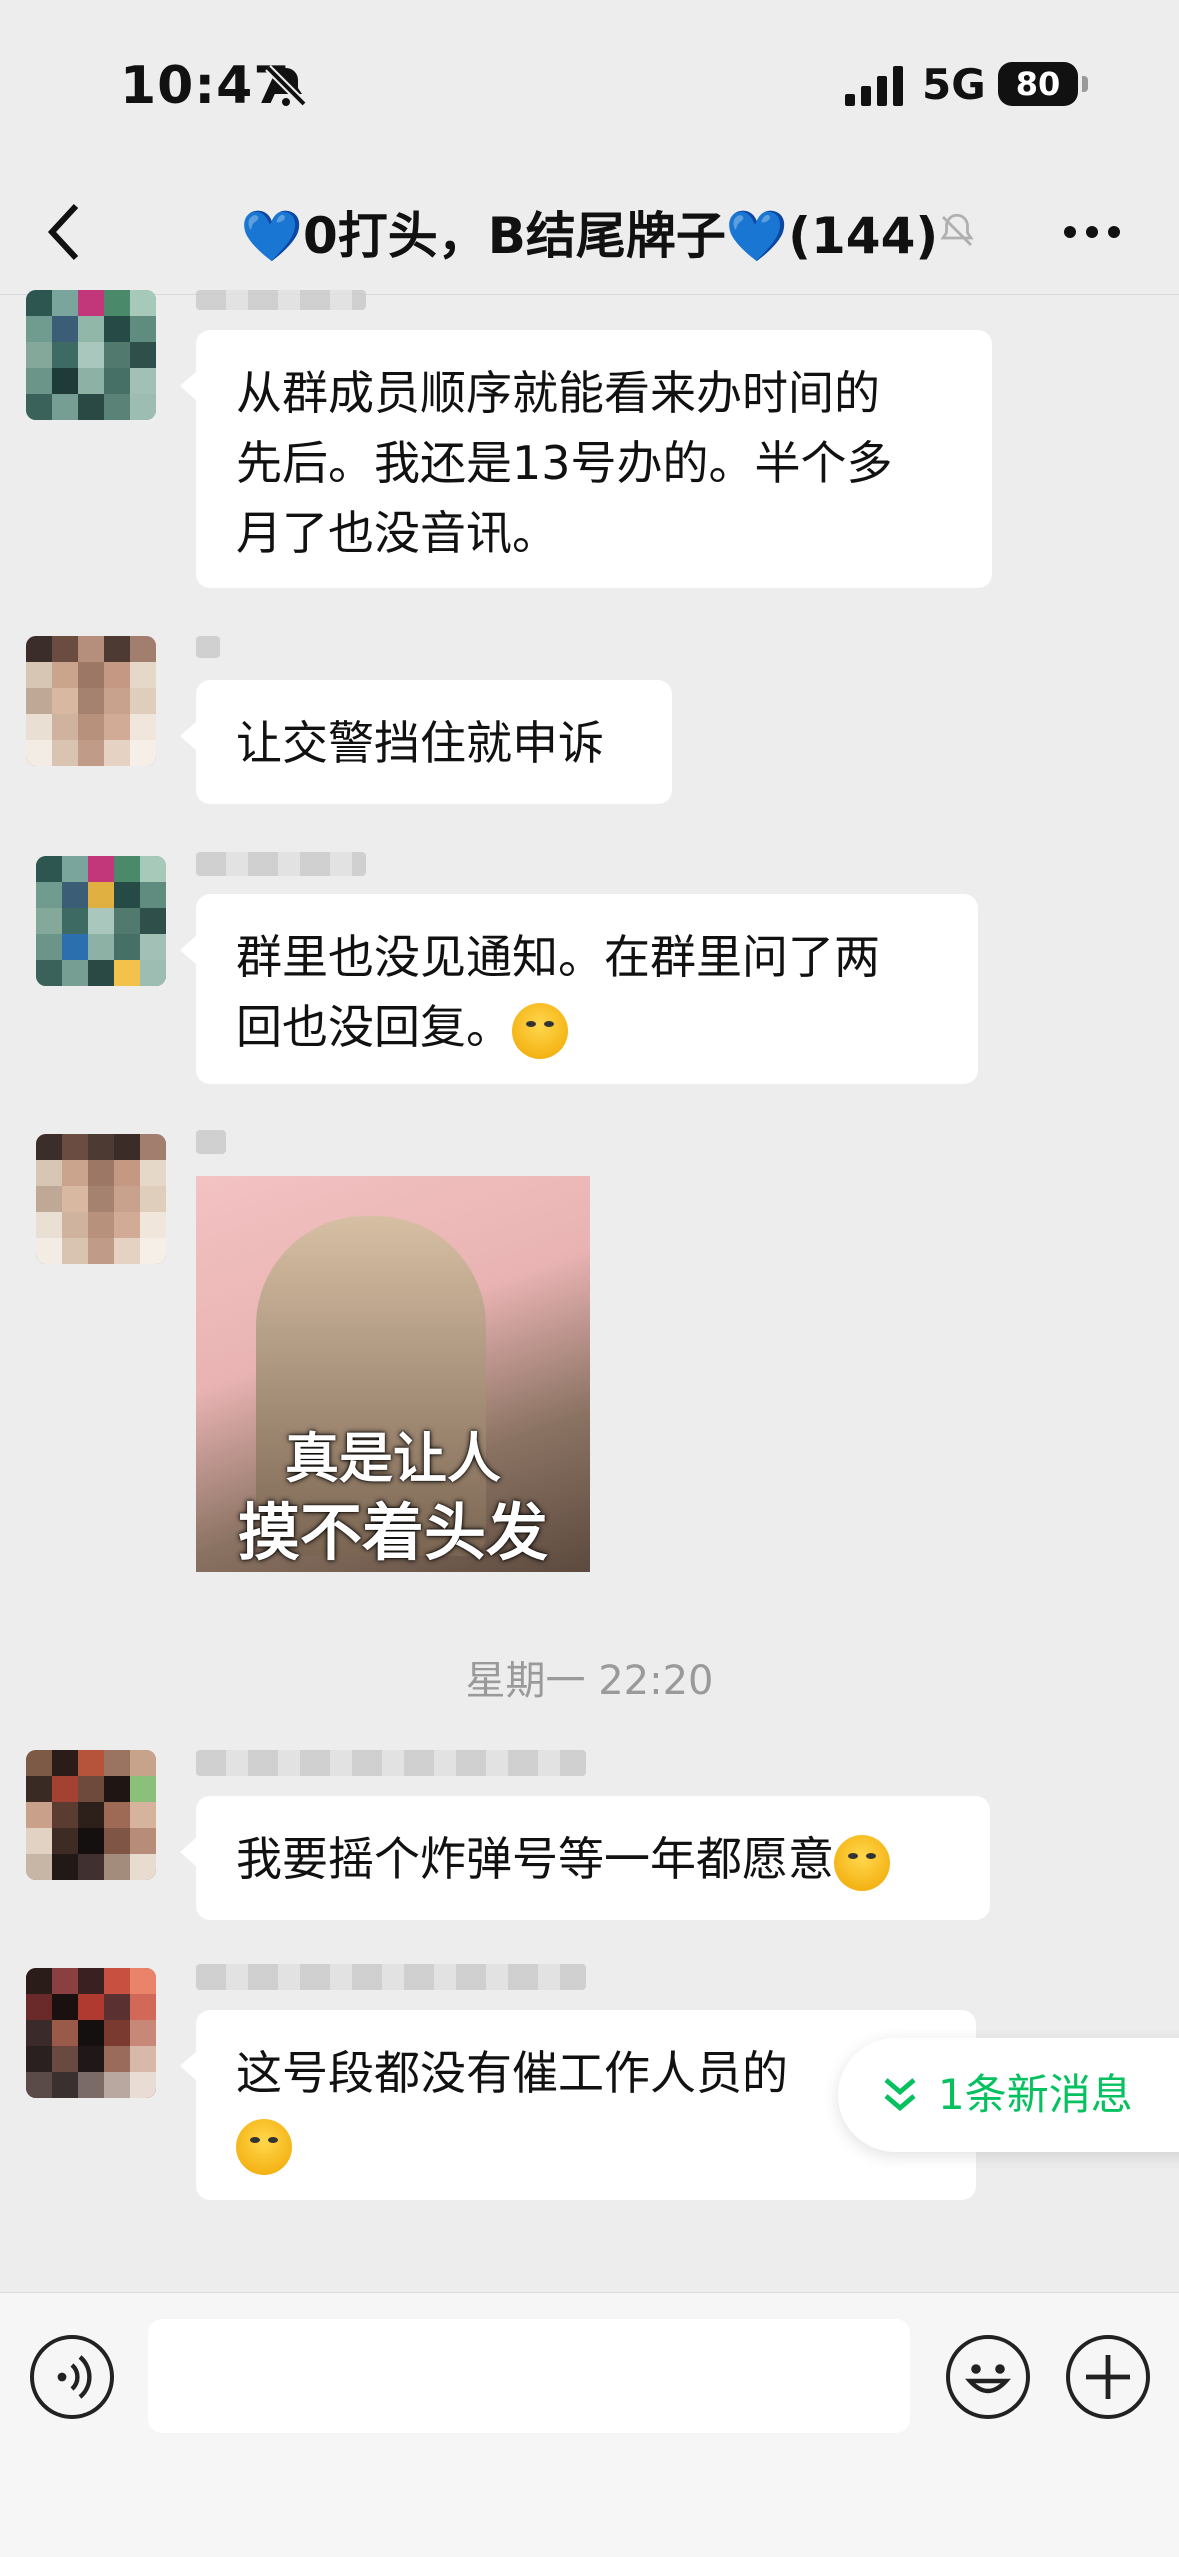  Describe the element at coordinates (589, 85) in the screenshot. I see `status-bar: 10:47 5G 80` at that location.